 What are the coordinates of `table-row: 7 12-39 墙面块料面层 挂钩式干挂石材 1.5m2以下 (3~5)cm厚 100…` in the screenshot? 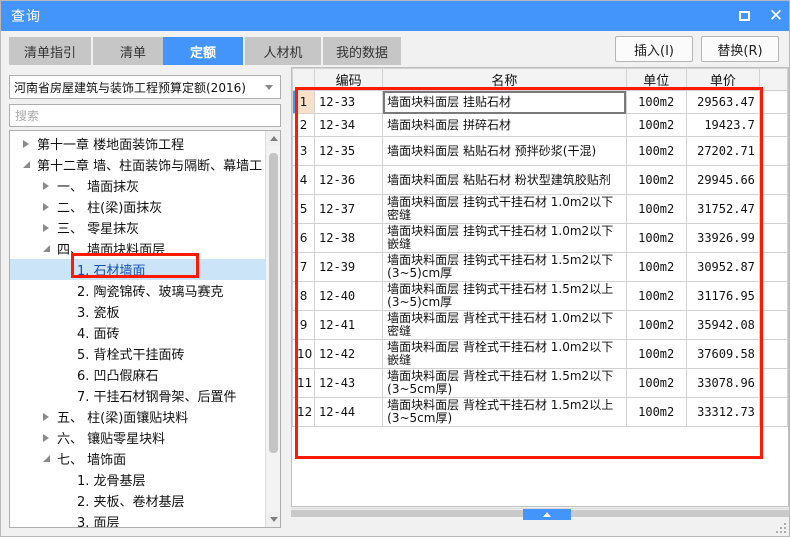 It's located at (540, 267).